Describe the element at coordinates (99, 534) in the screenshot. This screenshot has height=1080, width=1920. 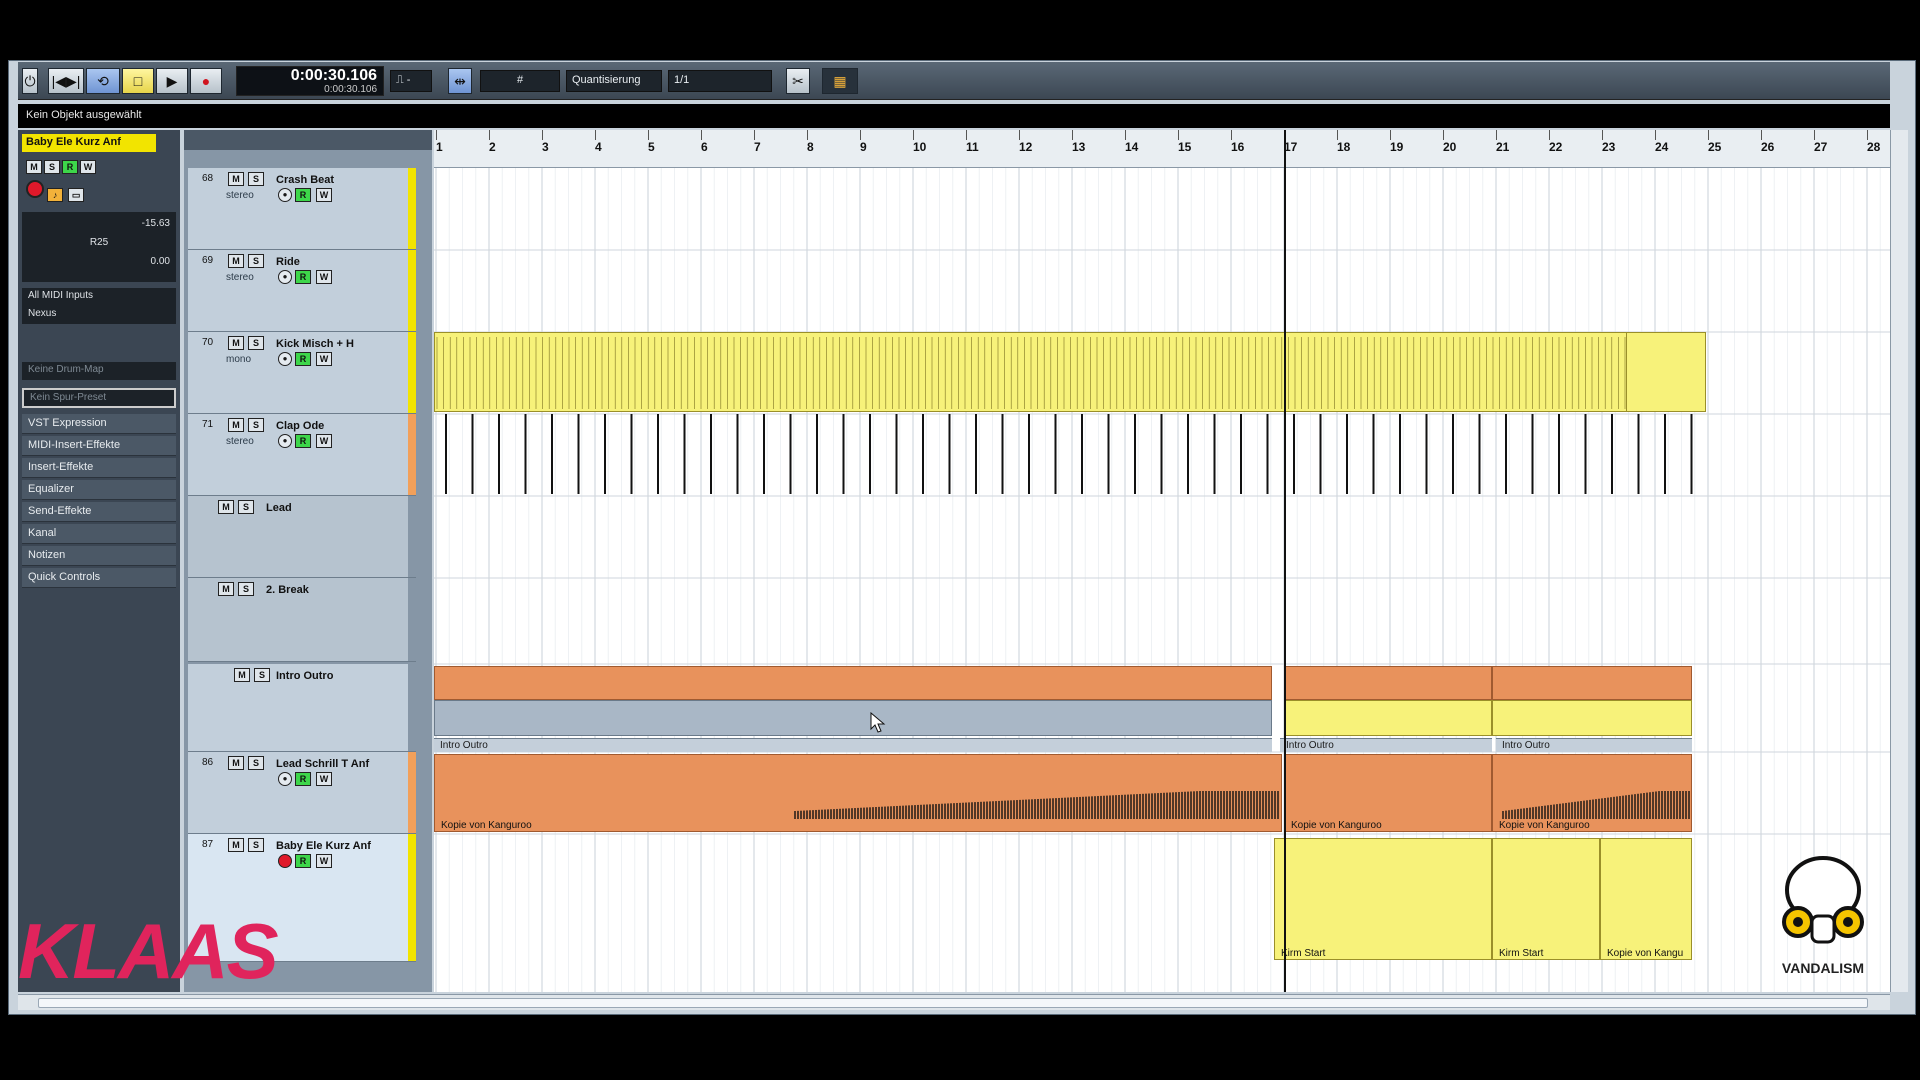
I see `section-channel: Kanal` at that location.